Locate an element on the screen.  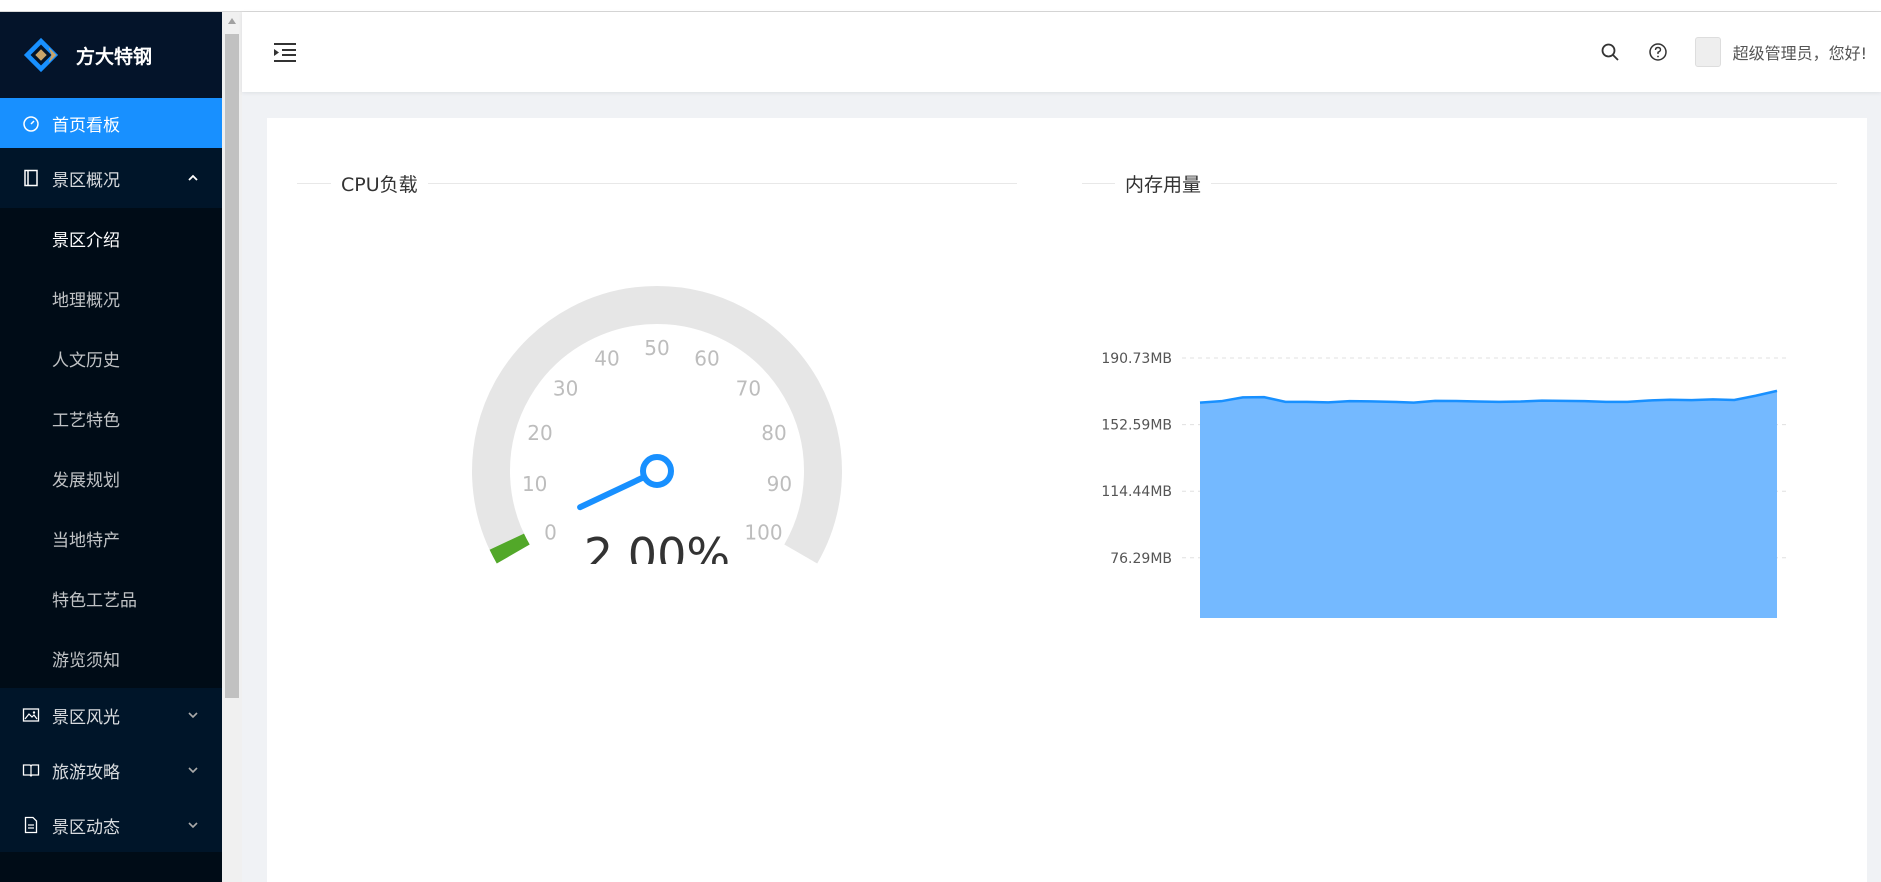
y-tick-label: 190.73MB is located at coordinates (1136, 359).